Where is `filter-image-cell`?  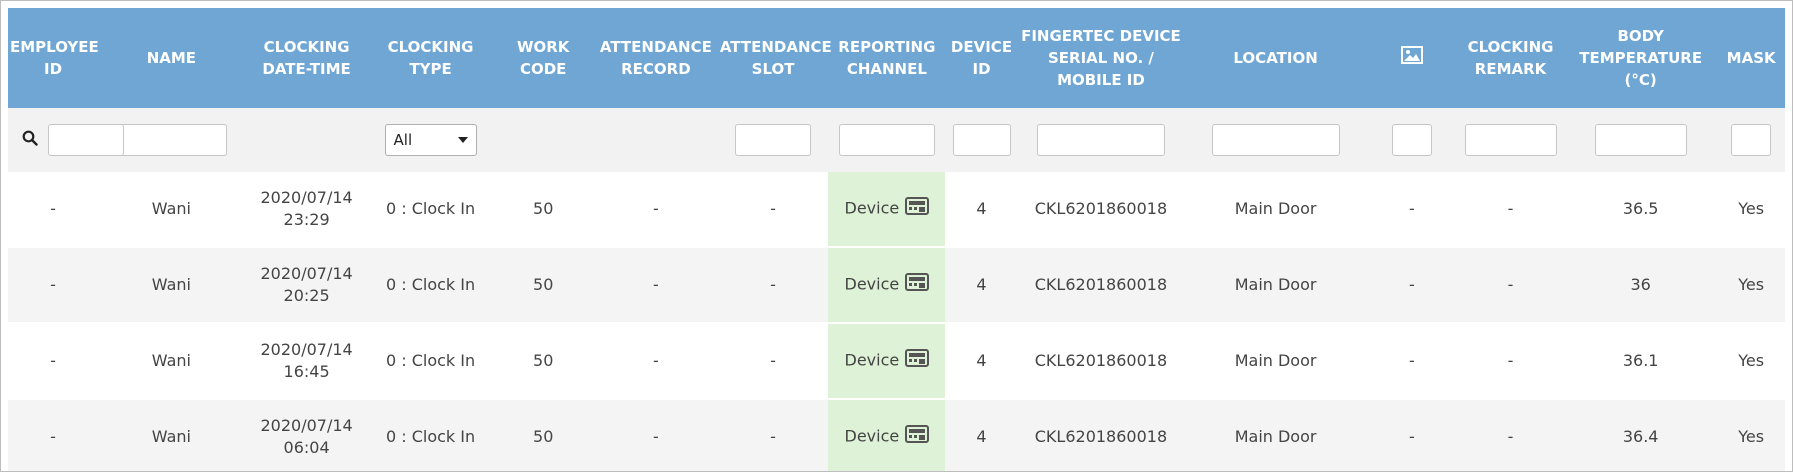
filter-image-cell is located at coordinates (1411, 140).